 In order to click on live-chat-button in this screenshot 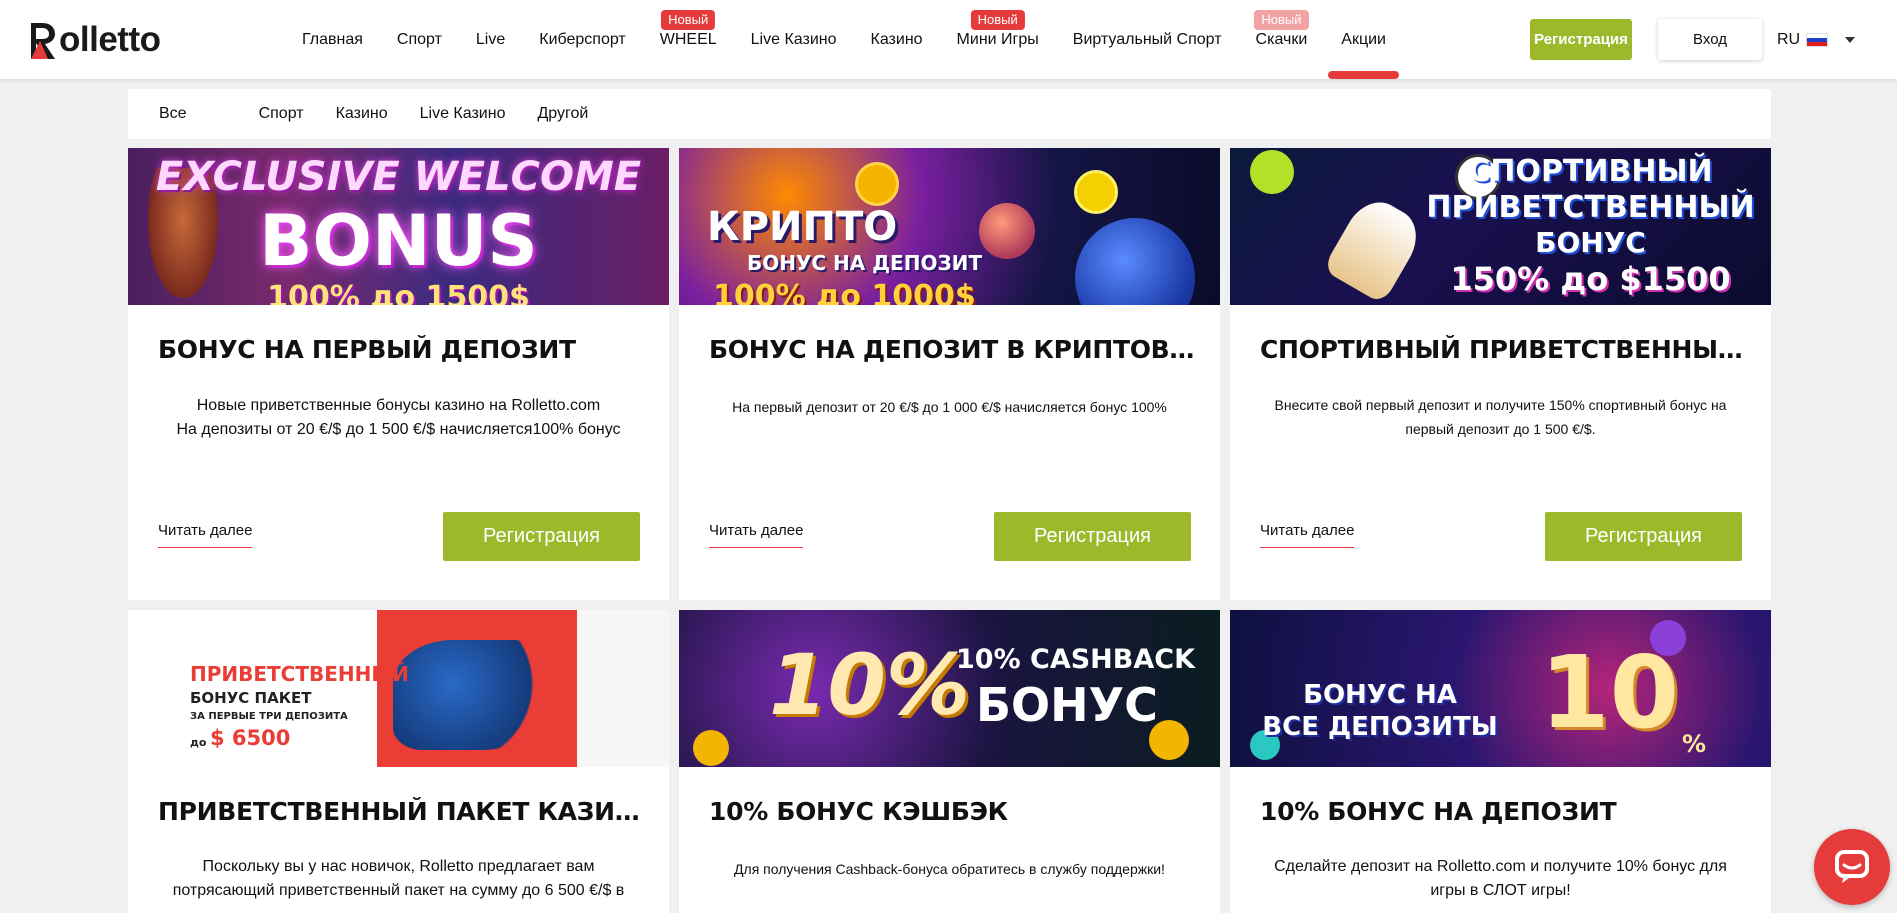, I will do `click(1852, 867)`.